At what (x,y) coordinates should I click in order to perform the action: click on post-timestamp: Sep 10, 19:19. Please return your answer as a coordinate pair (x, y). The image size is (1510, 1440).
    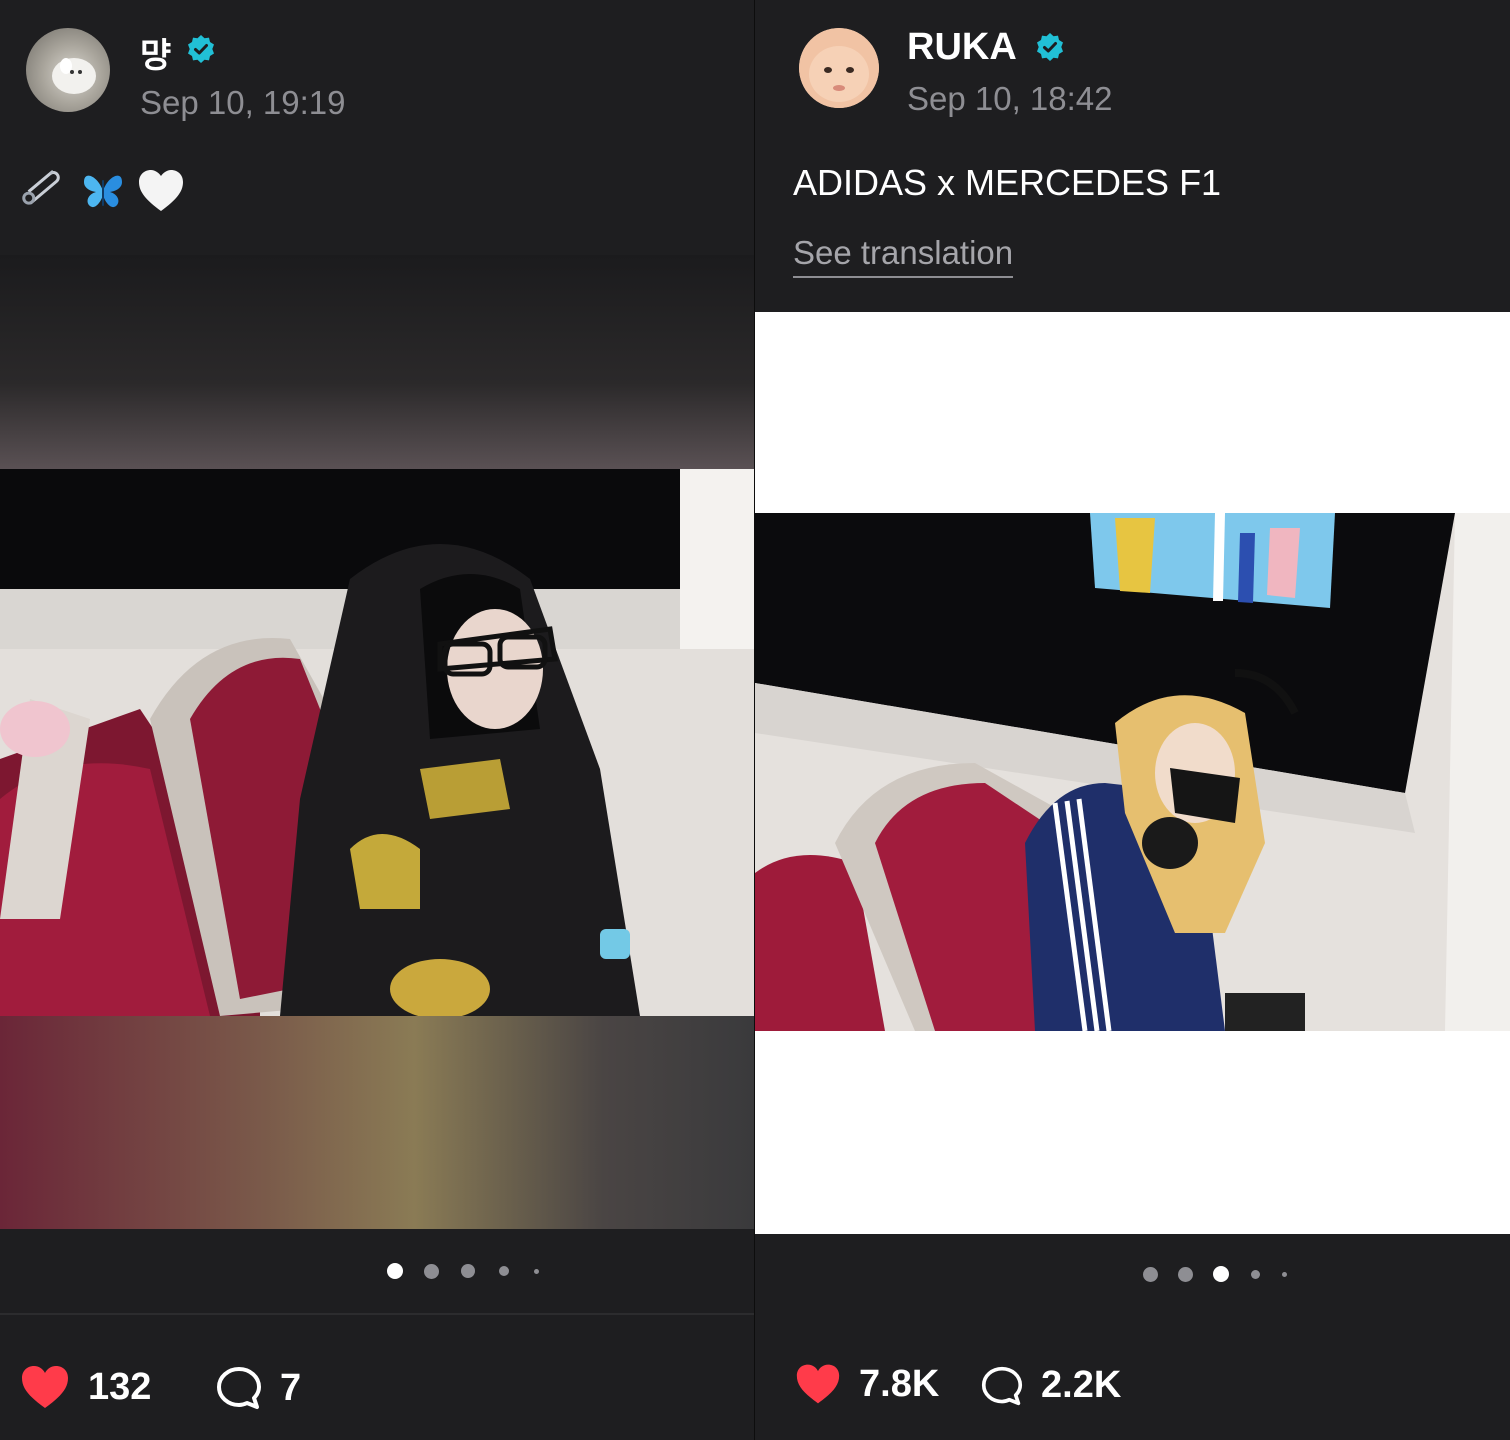
    Looking at the image, I should click on (243, 102).